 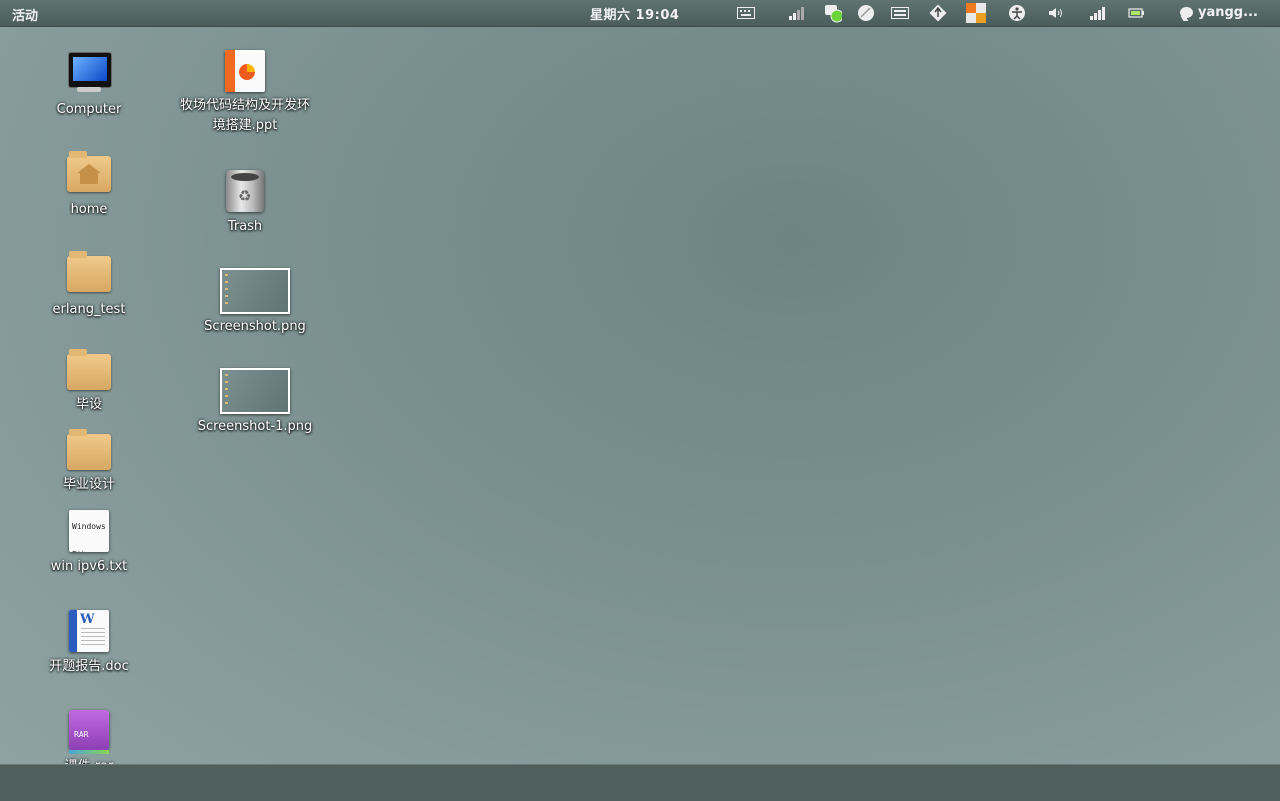 I want to click on desktop-icon-ppt: 牧场代码结构及开发环境搭建.ppt, so click(x=245, y=93).